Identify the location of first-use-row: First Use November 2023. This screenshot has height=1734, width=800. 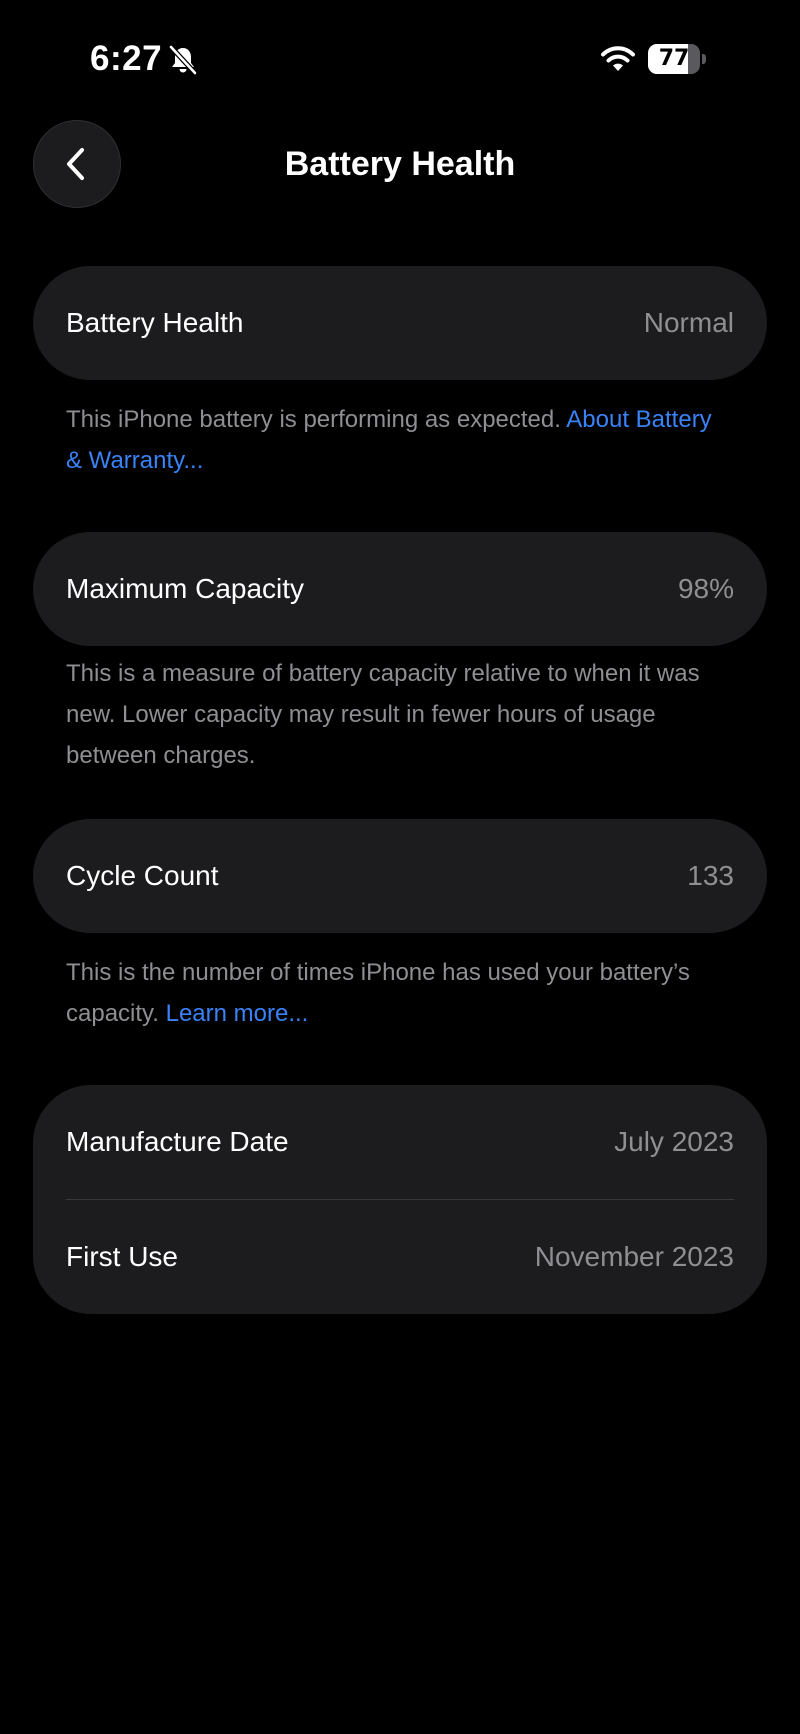
(400, 1257).